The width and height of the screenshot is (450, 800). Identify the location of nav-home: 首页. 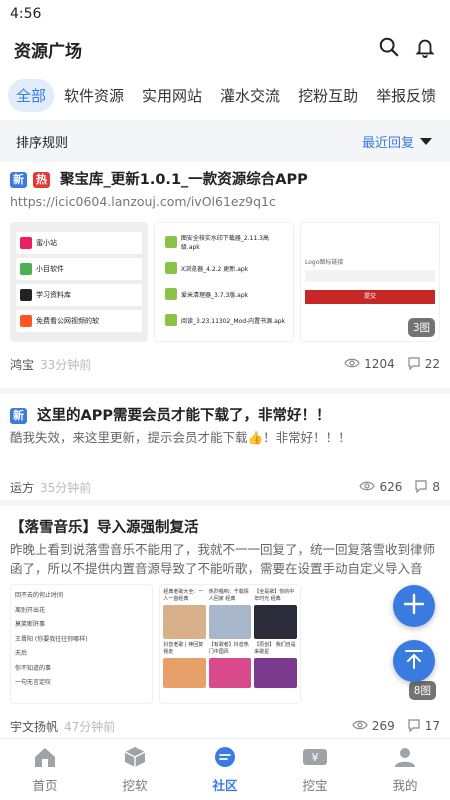
(45, 769).